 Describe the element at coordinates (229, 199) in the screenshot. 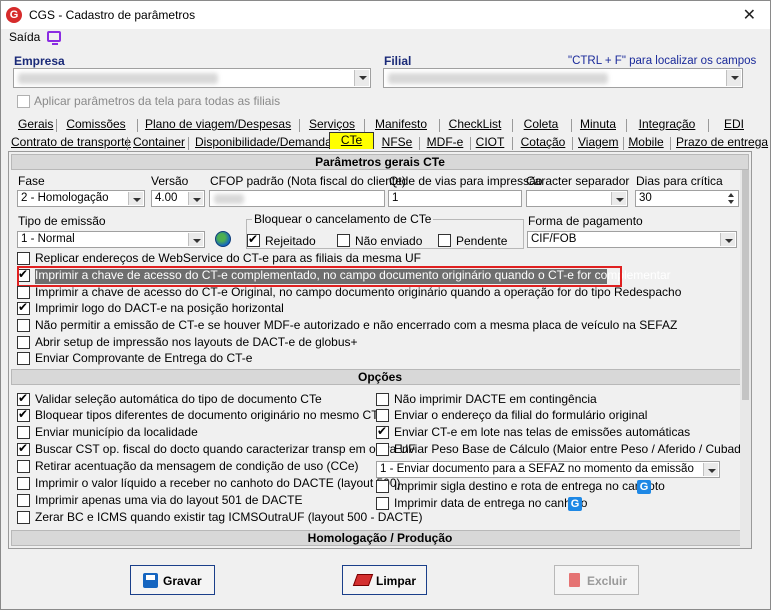

I see `cfop-value-redacted` at that location.